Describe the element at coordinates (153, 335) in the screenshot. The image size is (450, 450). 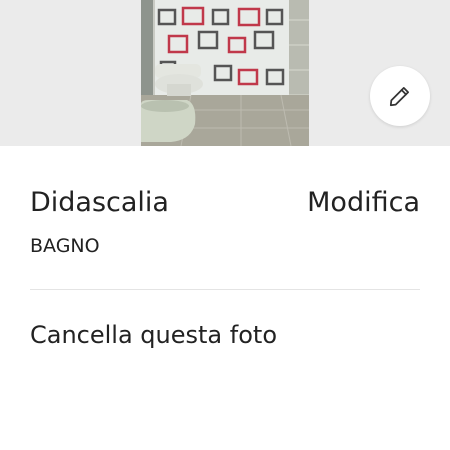
I see `delete-photo-link: Cancella questa foto` at that location.